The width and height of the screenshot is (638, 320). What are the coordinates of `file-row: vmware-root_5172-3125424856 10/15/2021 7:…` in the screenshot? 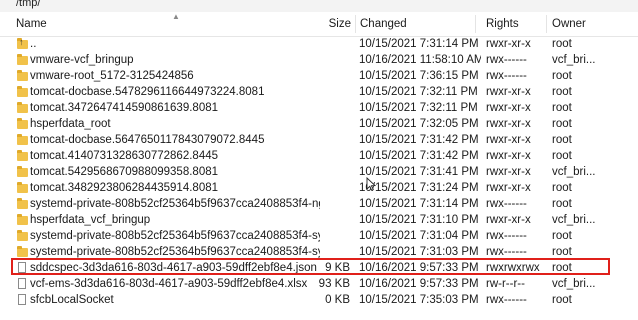 It's located at (319, 76).